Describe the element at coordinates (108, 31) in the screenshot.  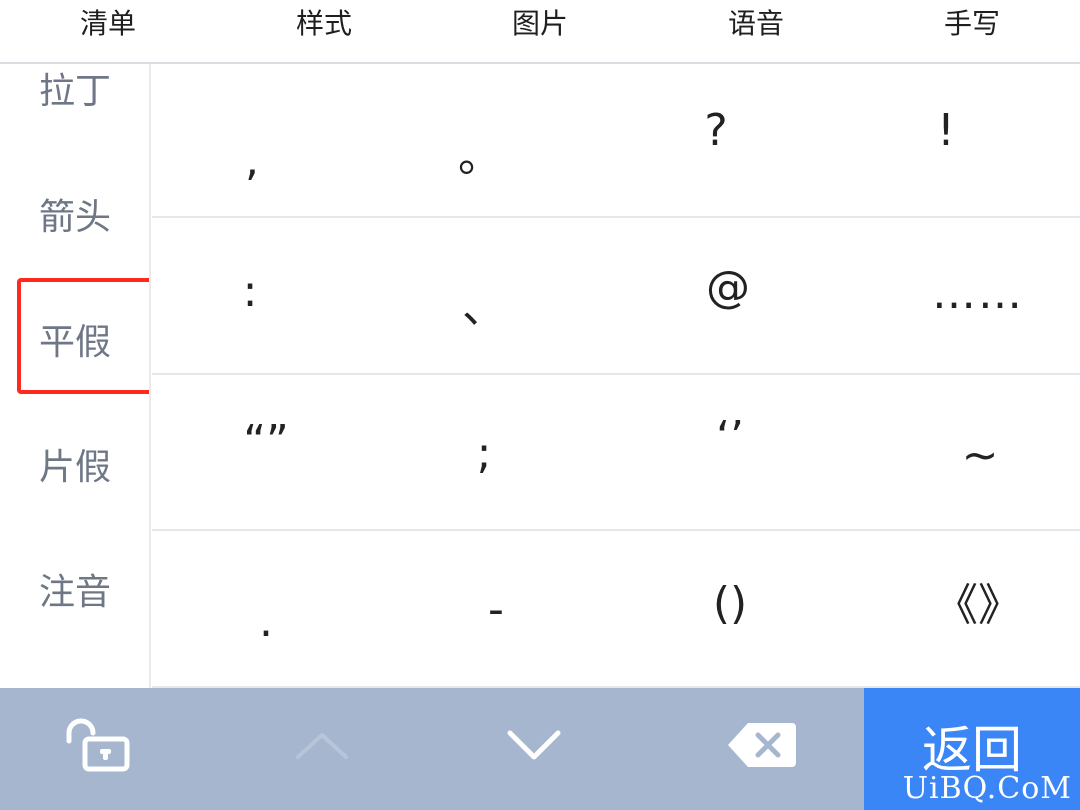
I see `tab-list: 清单` at that location.